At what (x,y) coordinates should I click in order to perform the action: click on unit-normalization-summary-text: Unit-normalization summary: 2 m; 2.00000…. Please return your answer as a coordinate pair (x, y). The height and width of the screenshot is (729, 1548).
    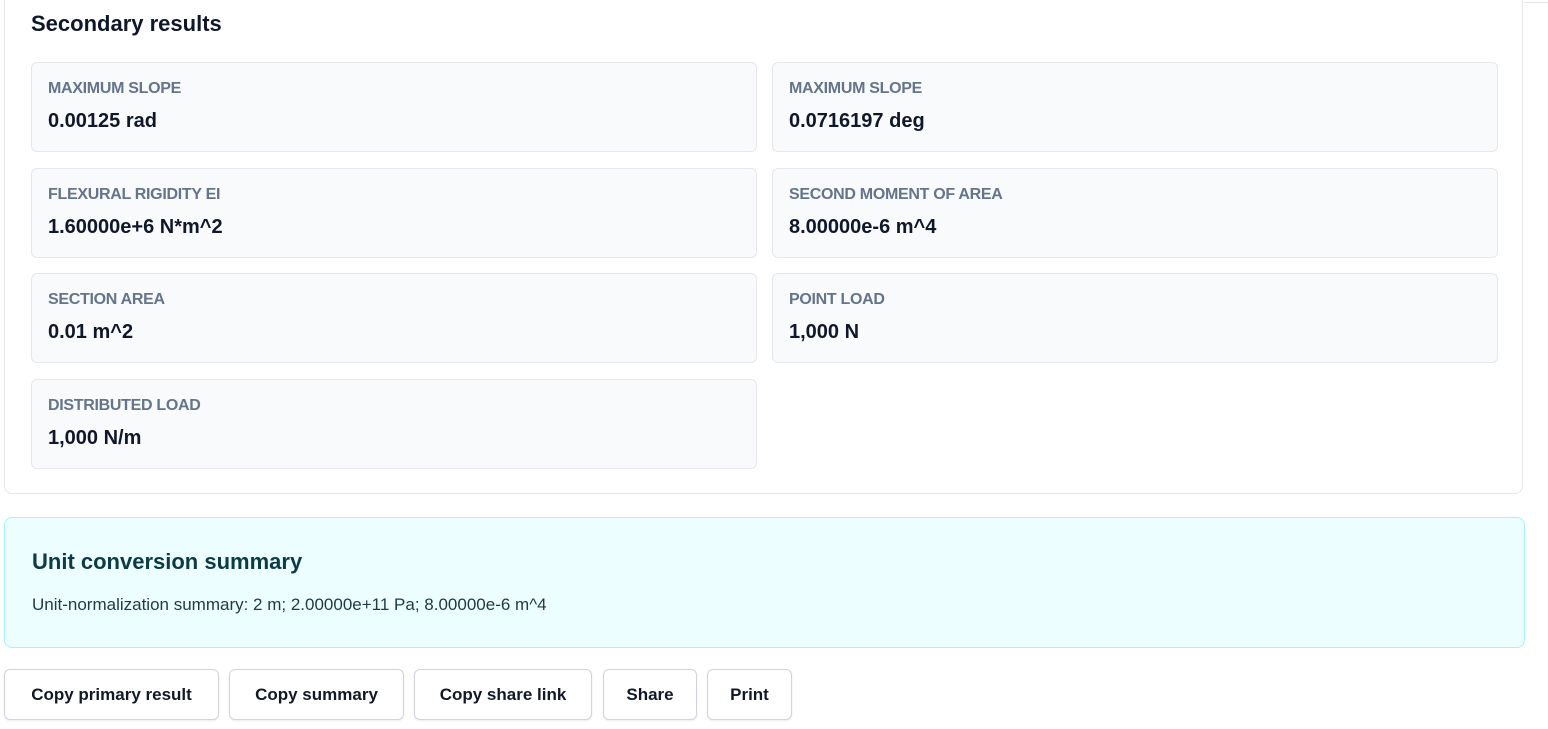
    Looking at the image, I should click on (289, 604).